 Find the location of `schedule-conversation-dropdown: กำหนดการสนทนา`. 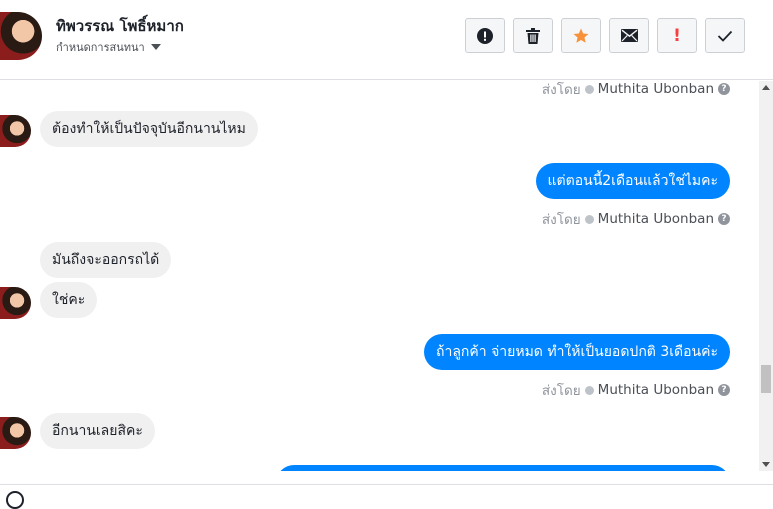

schedule-conversation-dropdown: กำหนดการสนทนา is located at coordinates (108, 47).